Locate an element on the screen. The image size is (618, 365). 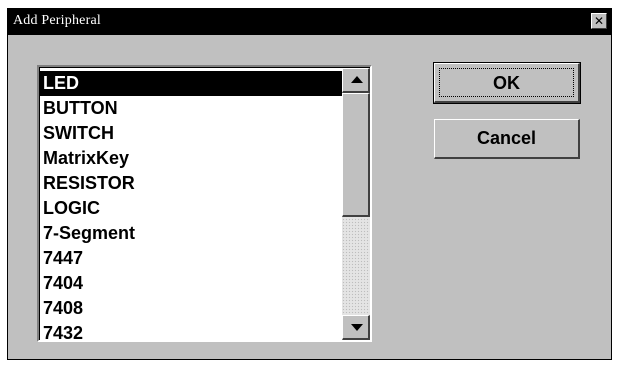
list-item: LOGIC is located at coordinates (191, 208).